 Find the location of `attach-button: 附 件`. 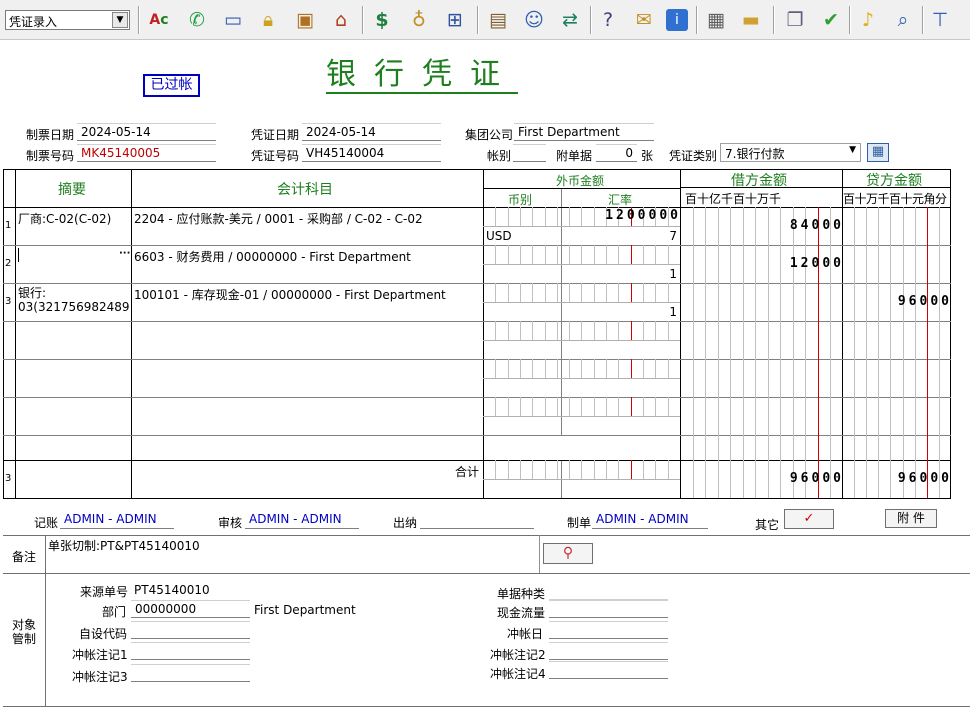

attach-button: 附 件 is located at coordinates (911, 518).